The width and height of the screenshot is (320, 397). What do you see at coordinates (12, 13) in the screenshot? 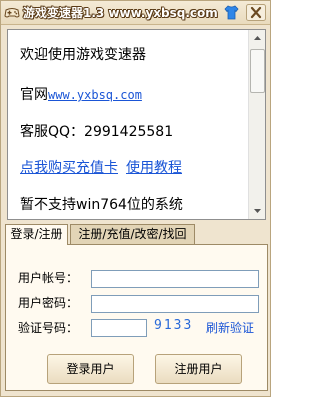
I see `game-controller-icon` at bounding box center [12, 13].